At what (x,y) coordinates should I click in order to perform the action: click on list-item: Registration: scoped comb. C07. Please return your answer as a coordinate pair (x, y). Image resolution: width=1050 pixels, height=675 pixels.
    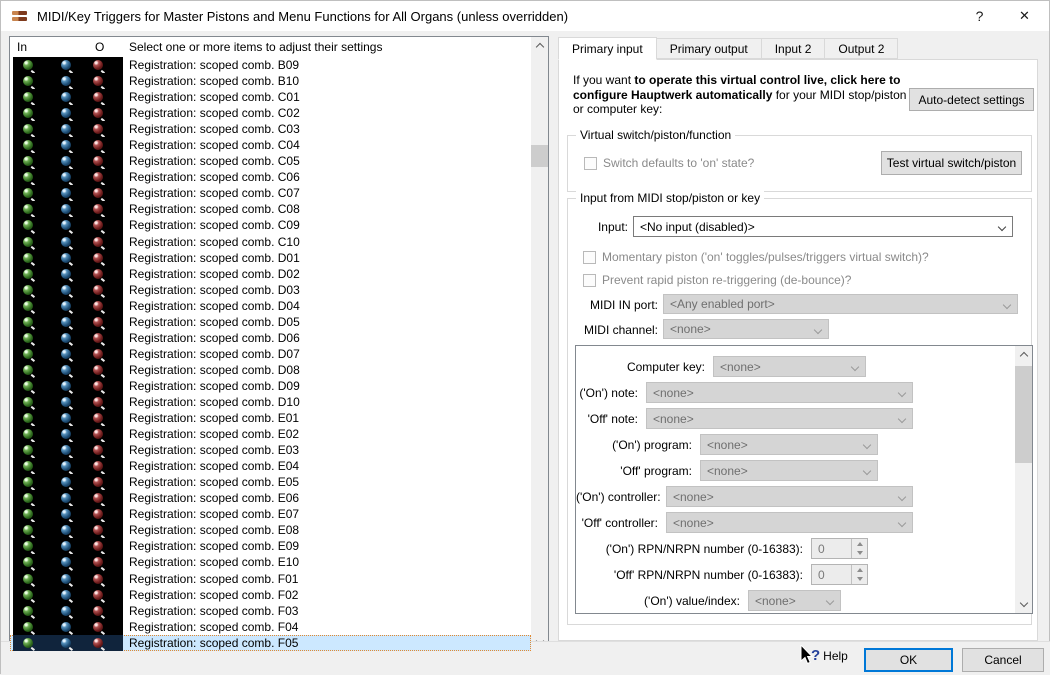
    Looking at the image, I should click on (270, 193).